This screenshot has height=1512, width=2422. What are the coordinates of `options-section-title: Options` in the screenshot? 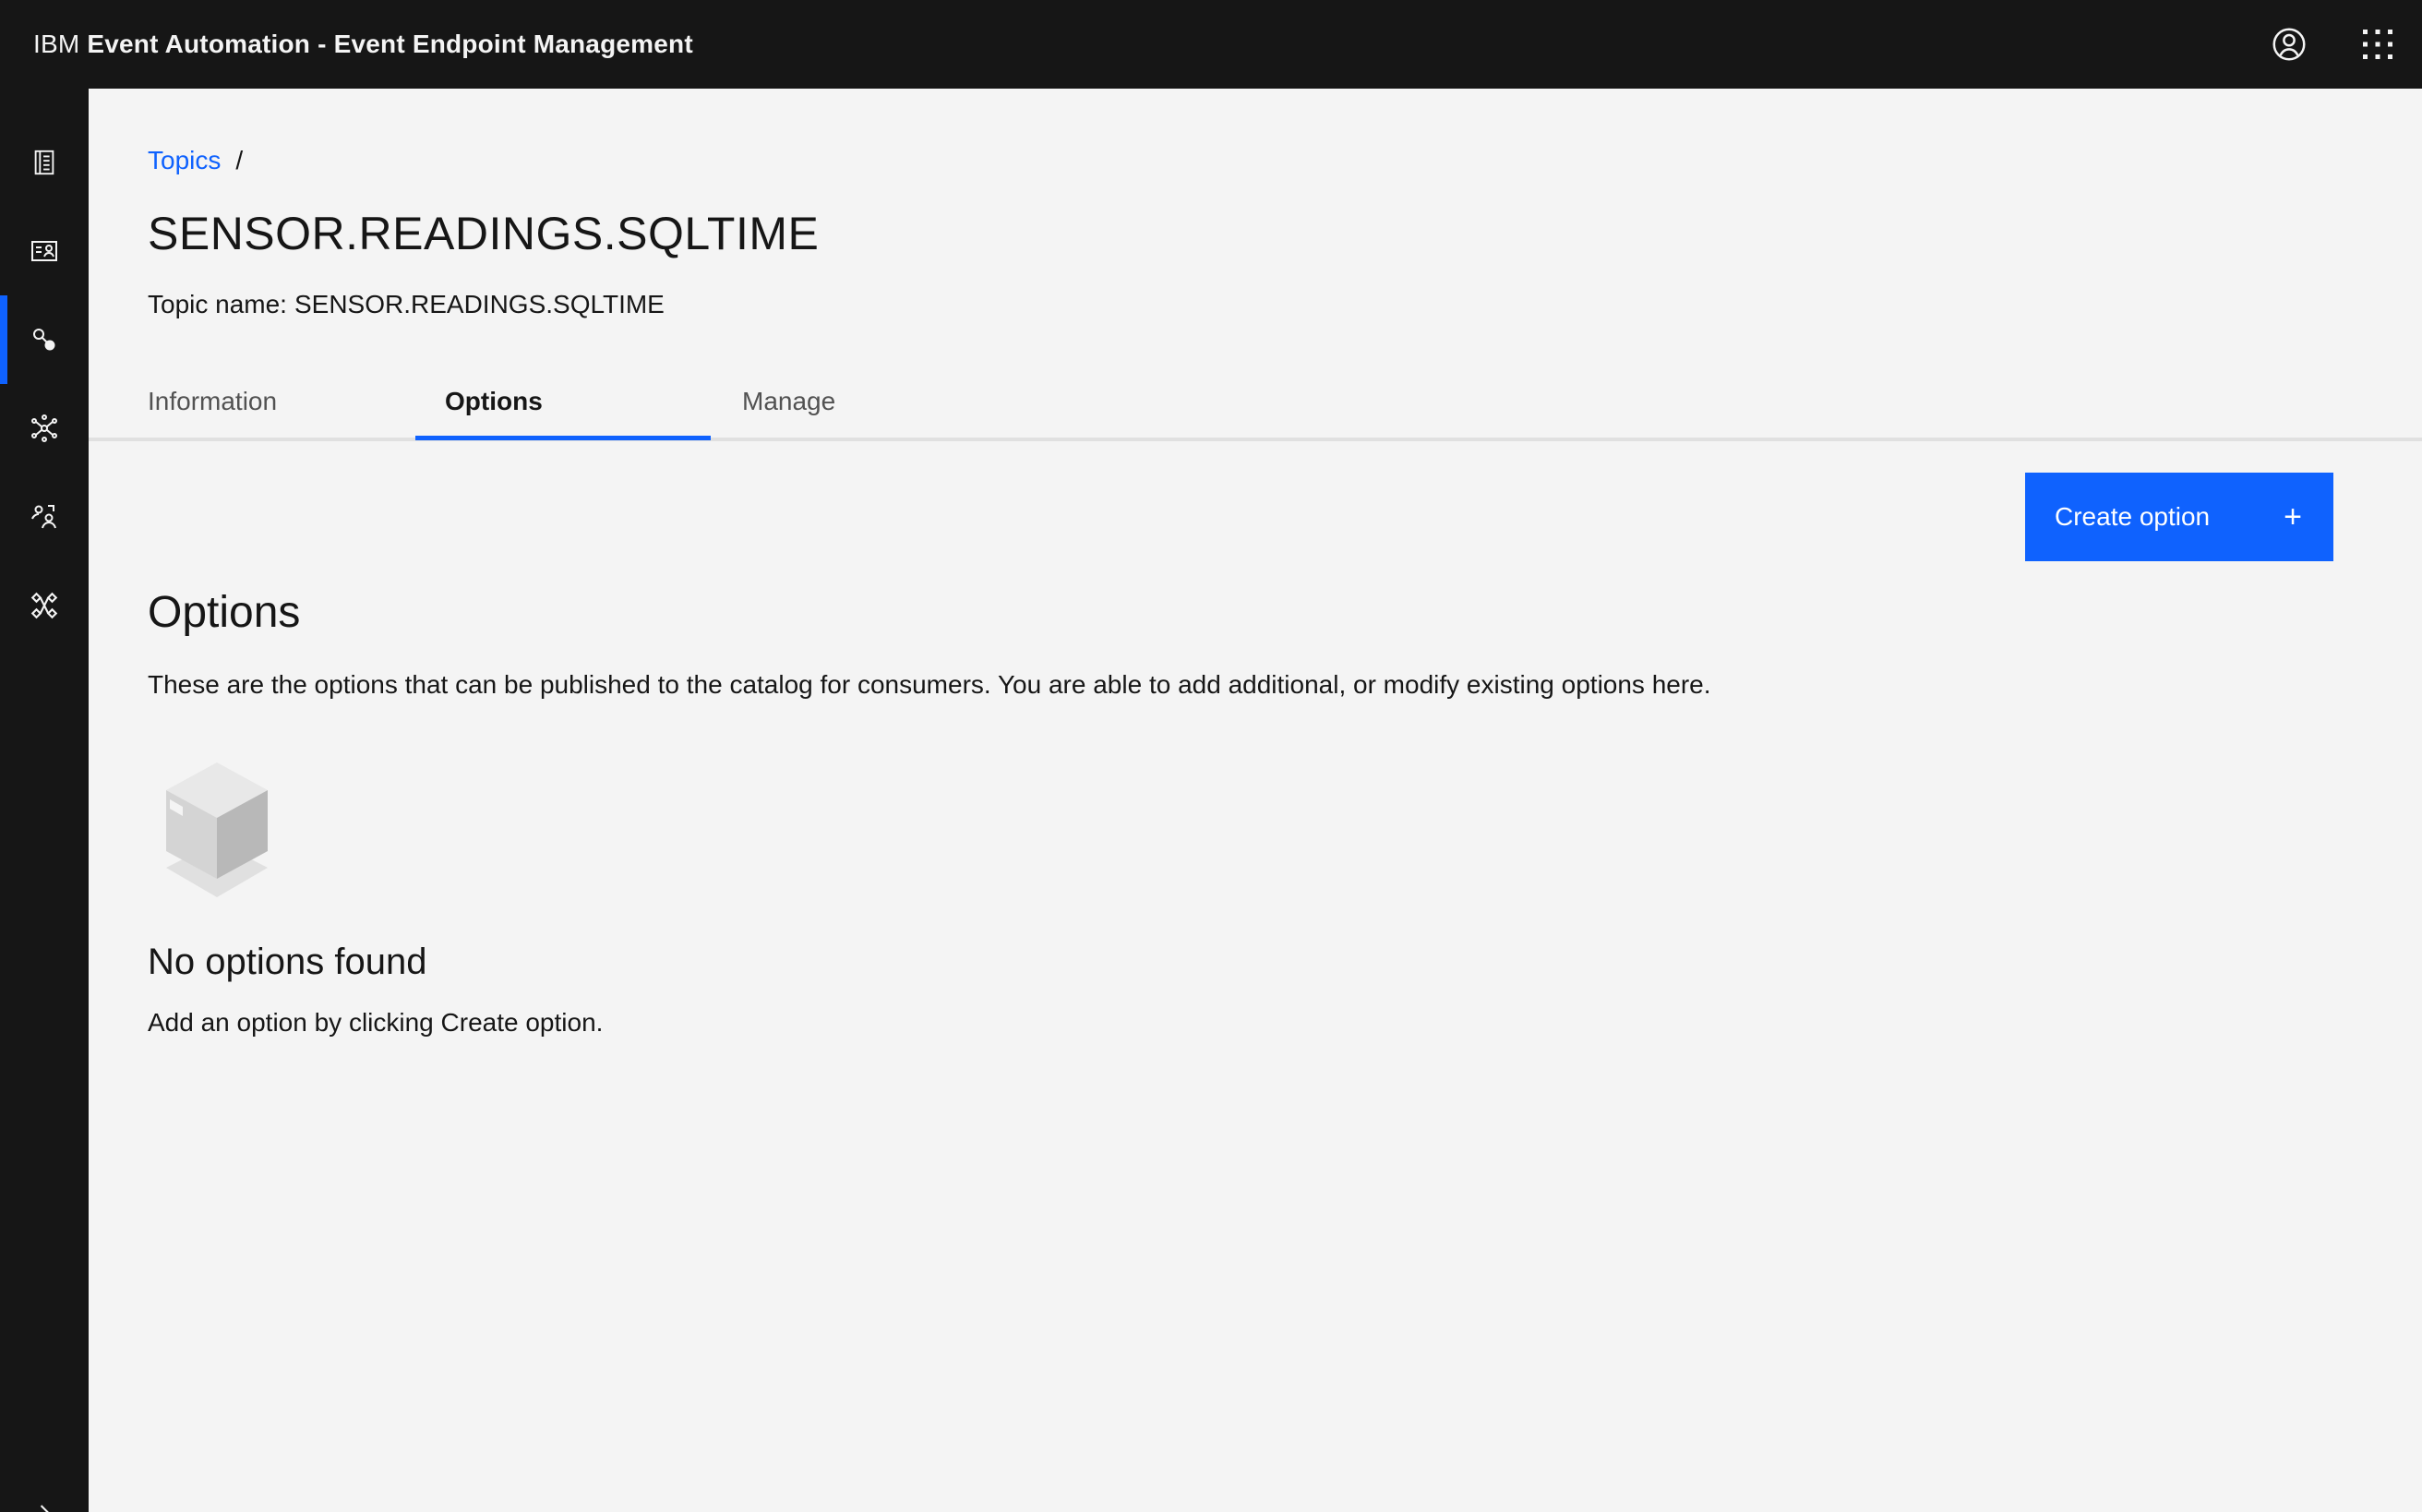 It's located at (224, 612).